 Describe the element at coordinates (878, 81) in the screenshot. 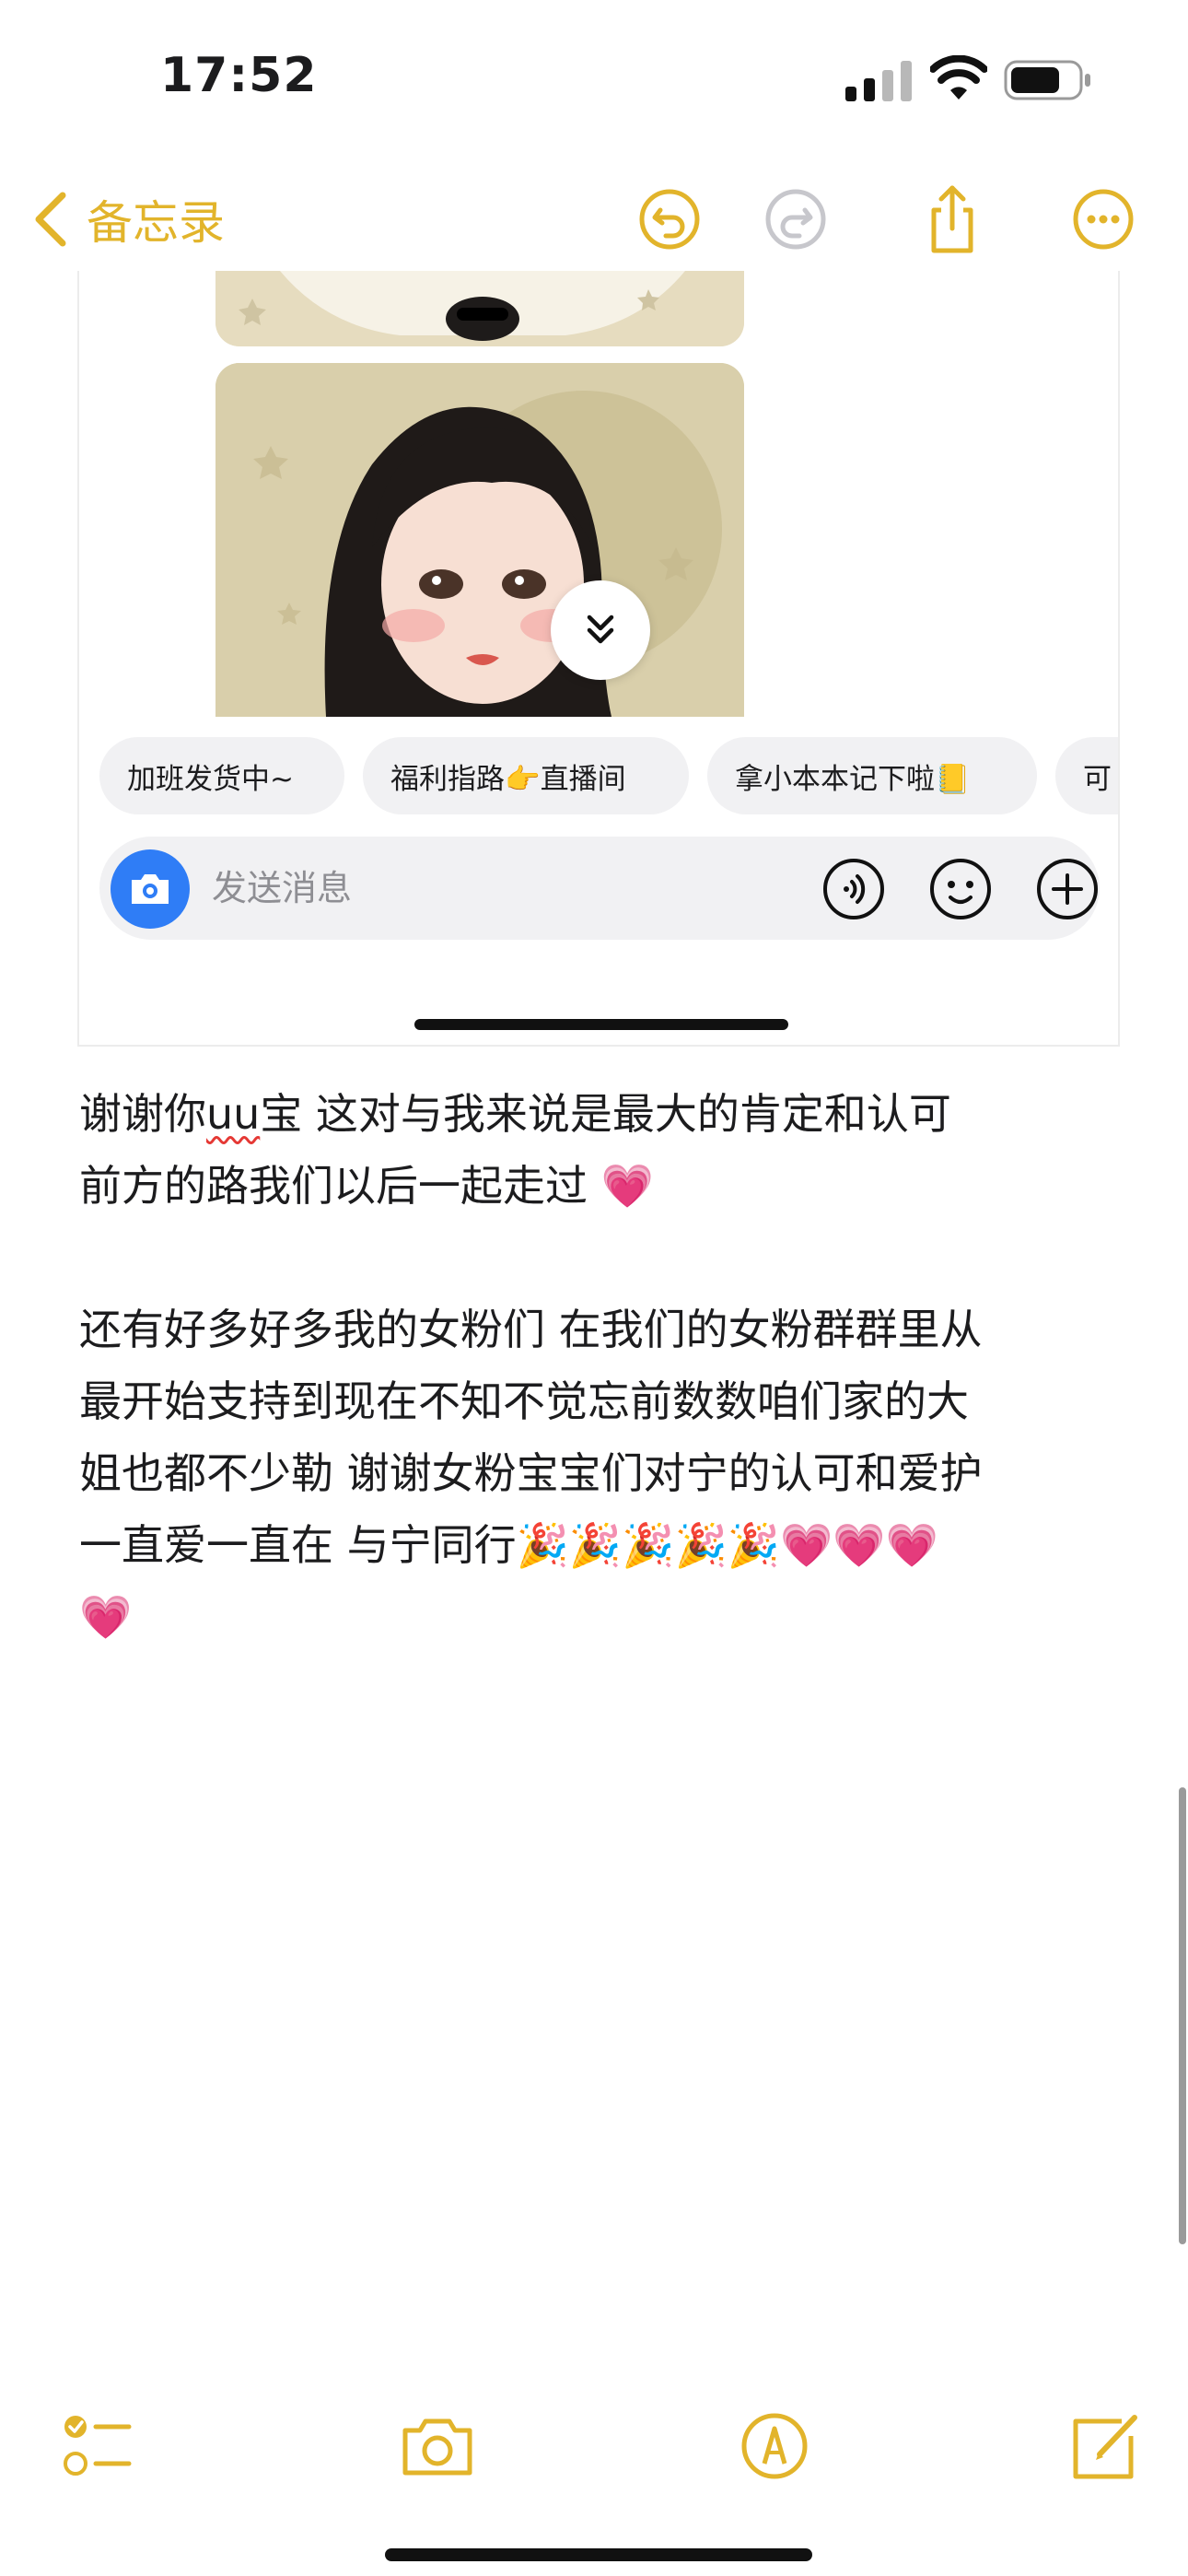

I see `cellular-signal-icon` at that location.